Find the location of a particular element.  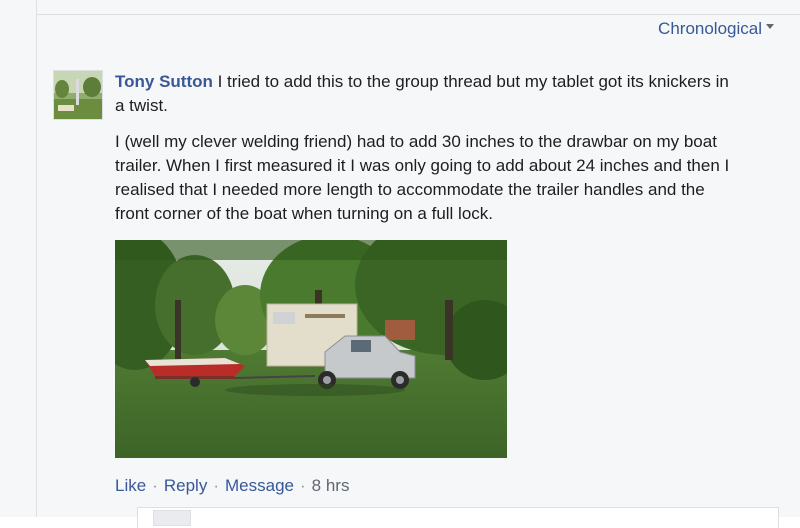

avatar is located at coordinates (78, 95).